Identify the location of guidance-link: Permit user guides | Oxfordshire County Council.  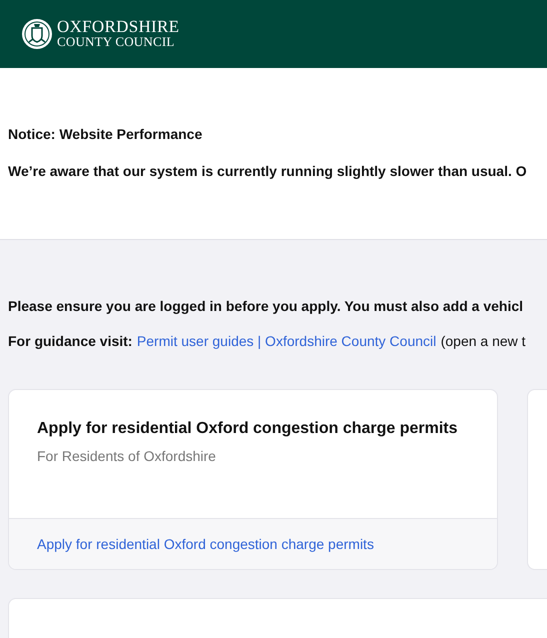
(286, 341).